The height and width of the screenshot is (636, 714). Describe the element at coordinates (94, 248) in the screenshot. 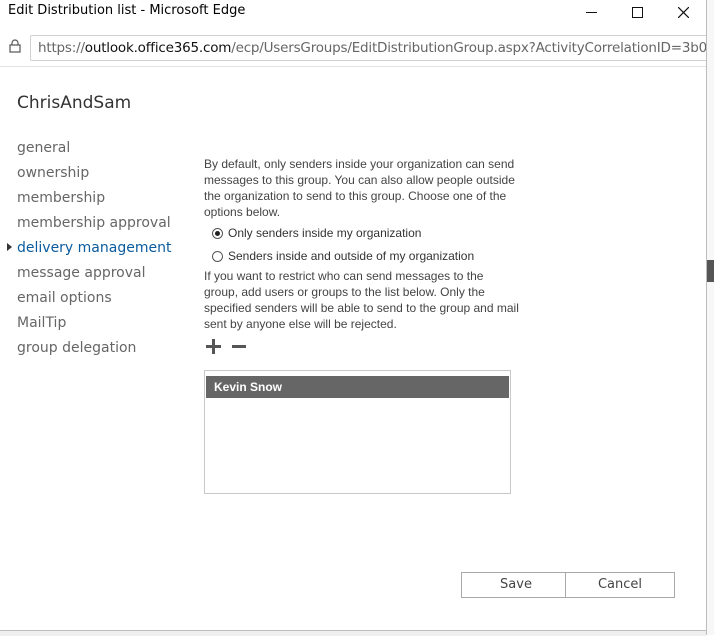

I see `nav-item-label: delivery management` at that location.